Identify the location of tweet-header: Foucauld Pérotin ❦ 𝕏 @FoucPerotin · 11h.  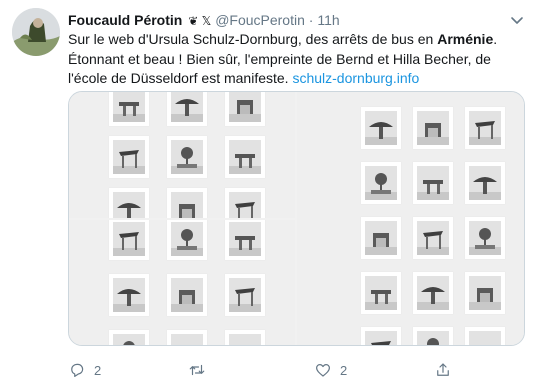
(299, 20).